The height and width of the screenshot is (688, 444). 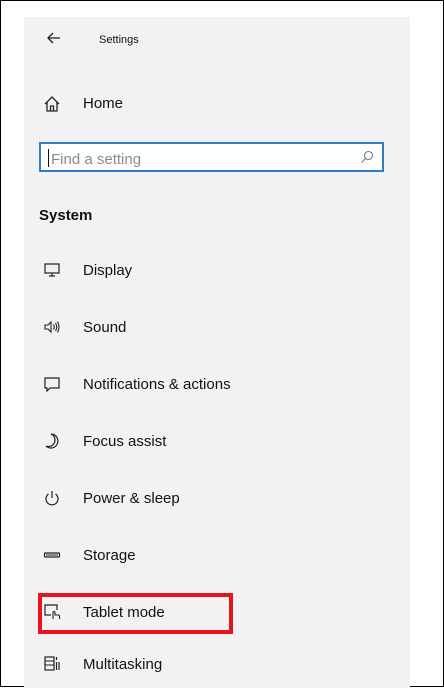 What do you see at coordinates (131, 498) in the screenshot?
I see `sidebar-item-label: Power & sleep` at bounding box center [131, 498].